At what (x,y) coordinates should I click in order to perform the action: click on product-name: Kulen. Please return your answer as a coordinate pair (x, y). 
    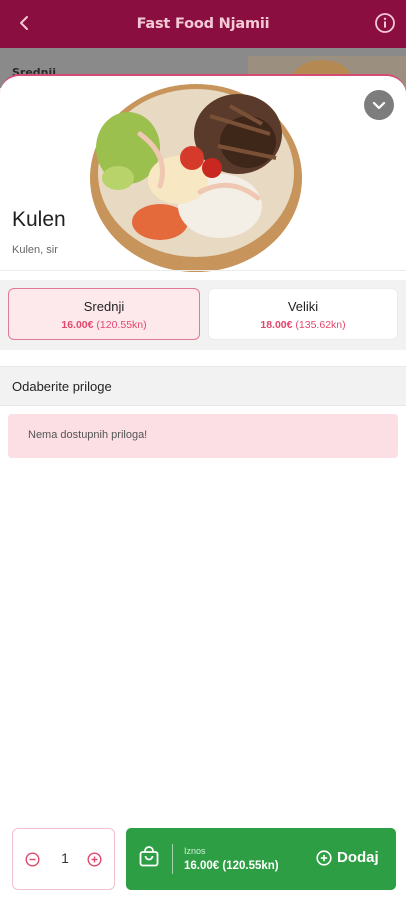
    Looking at the image, I should click on (39, 219).